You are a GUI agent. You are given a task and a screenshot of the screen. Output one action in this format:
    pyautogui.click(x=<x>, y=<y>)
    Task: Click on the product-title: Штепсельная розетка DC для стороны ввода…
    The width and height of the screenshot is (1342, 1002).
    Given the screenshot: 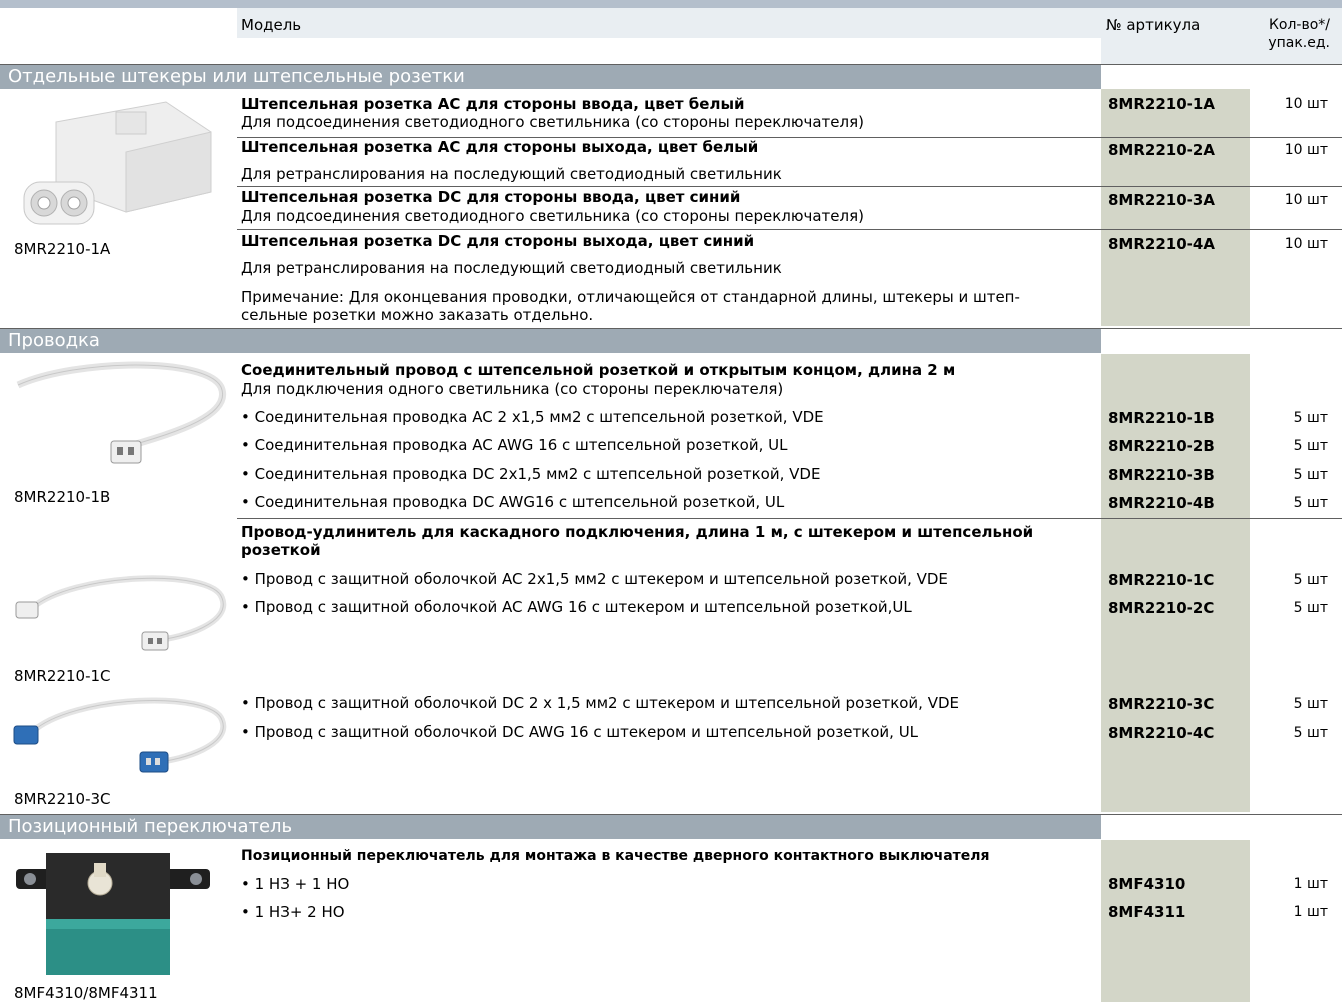 What is the action you would take?
    pyautogui.click(x=491, y=197)
    